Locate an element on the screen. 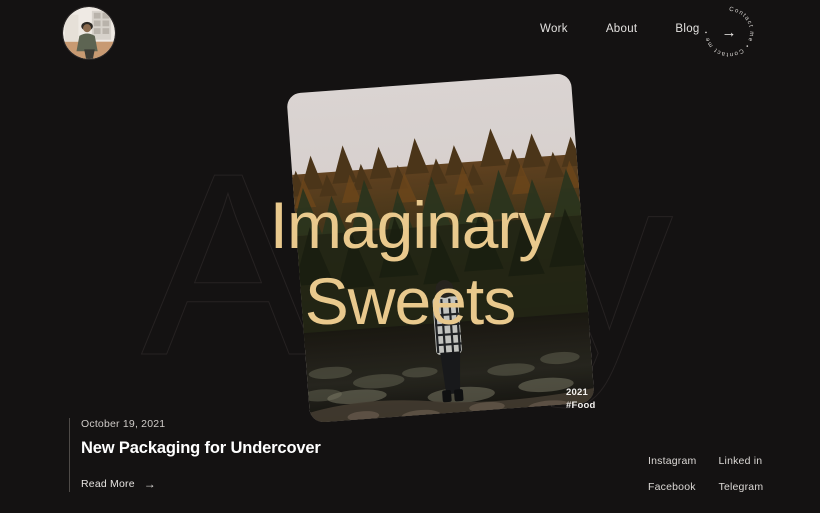 This screenshot has height=513, width=820. nav-item-about: About is located at coordinates (622, 29).